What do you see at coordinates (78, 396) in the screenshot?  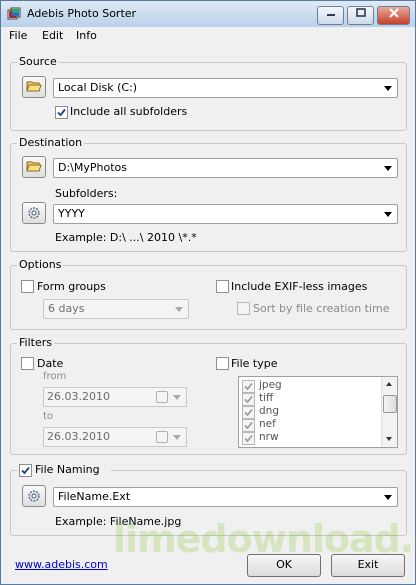 I see `date-from-value: 26.03.2010` at bounding box center [78, 396].